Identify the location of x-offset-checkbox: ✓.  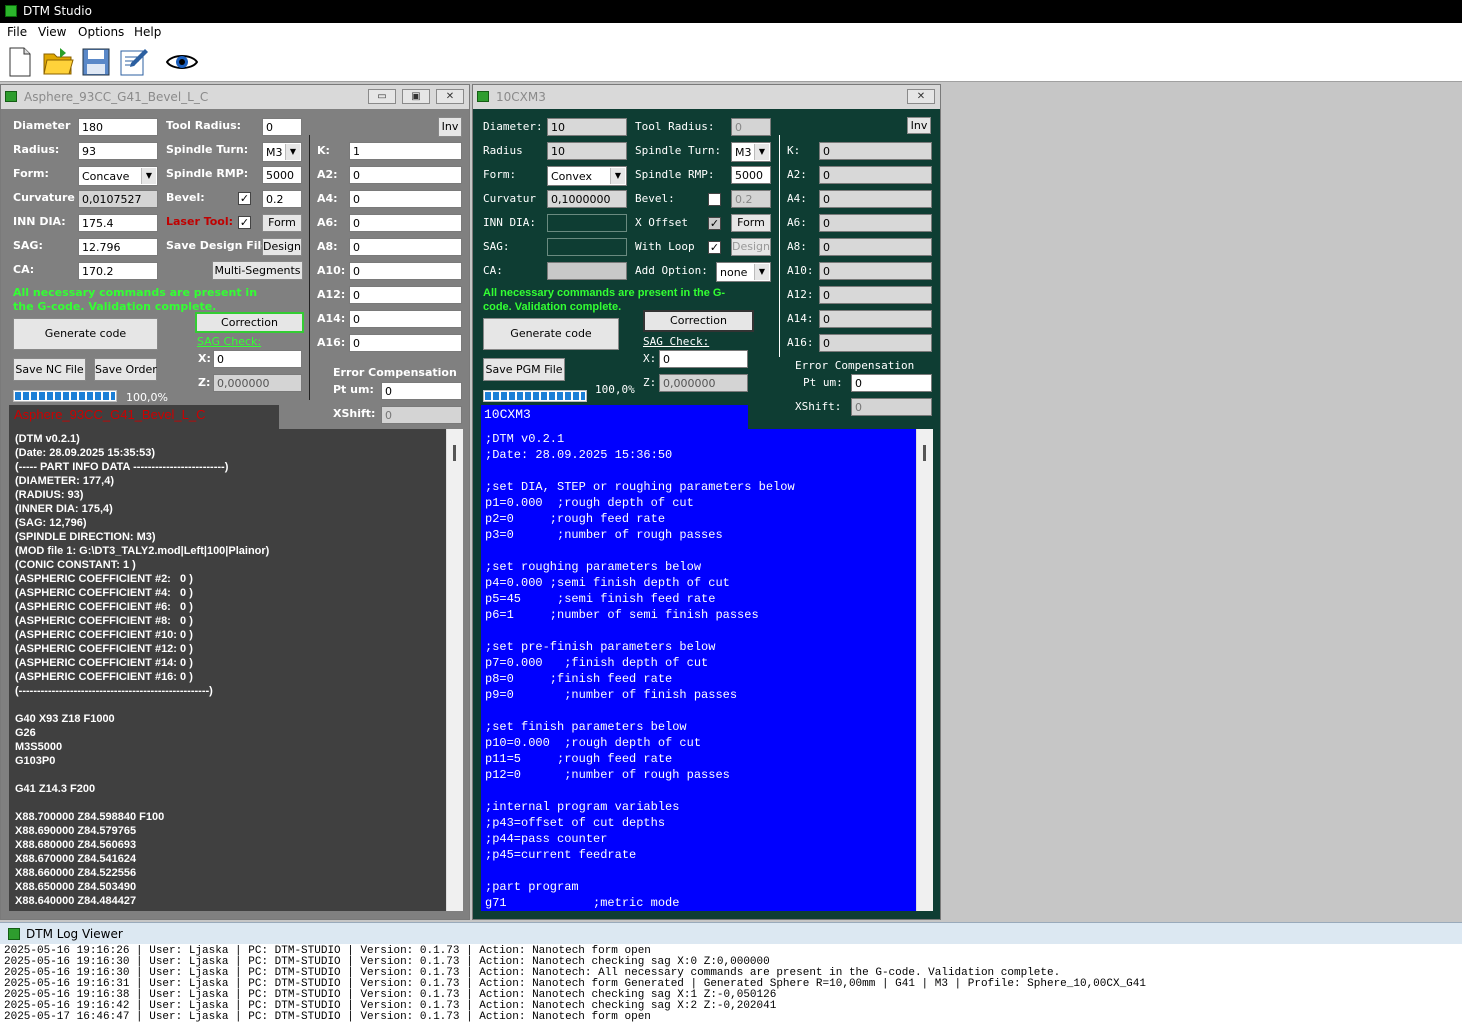
(714, 223).